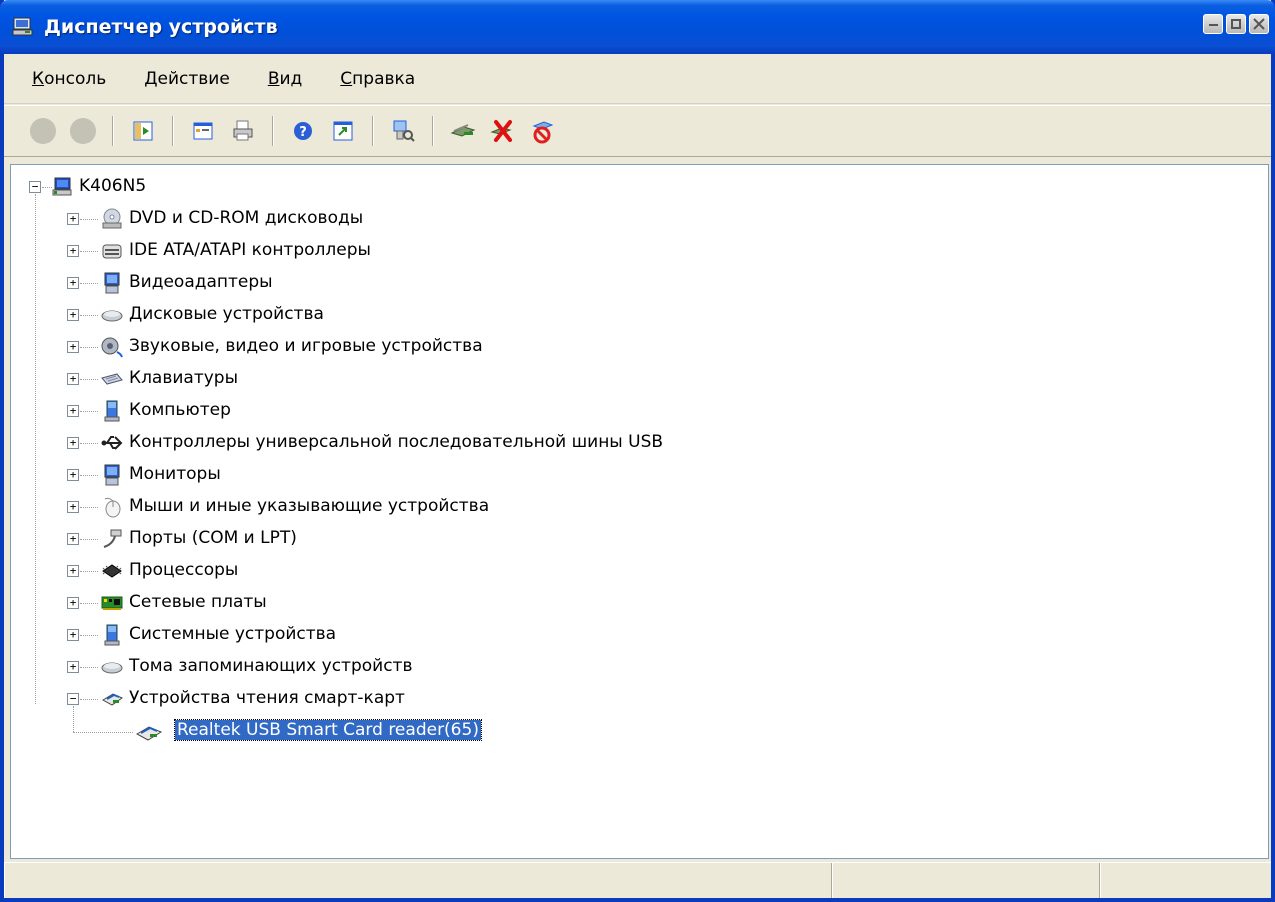 The width and height of the screenshot is (1275, 902). What do you see at coordinates (112, 699) in the screenshot?
I see `smart-card-reader-icon` at bounding box center [112, 699].